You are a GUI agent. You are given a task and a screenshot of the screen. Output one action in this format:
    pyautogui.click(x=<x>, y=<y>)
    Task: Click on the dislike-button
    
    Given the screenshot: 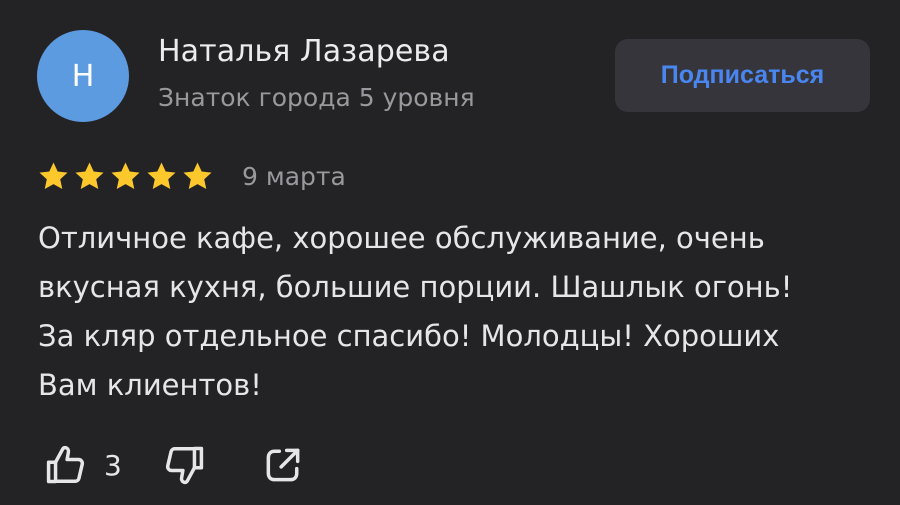 What is the action you would take?
    pyautogui.click(x=184, y=465)
    